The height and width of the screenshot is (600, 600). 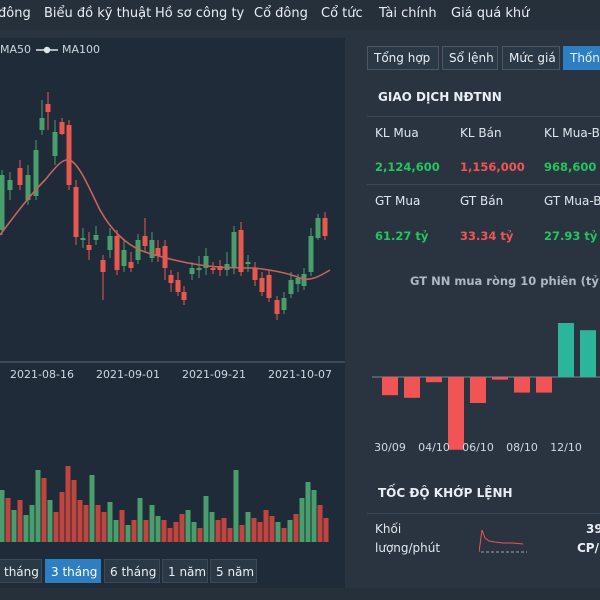 I want to click on kl-net-label: KL Mua-B, so click(x=572, y=133).